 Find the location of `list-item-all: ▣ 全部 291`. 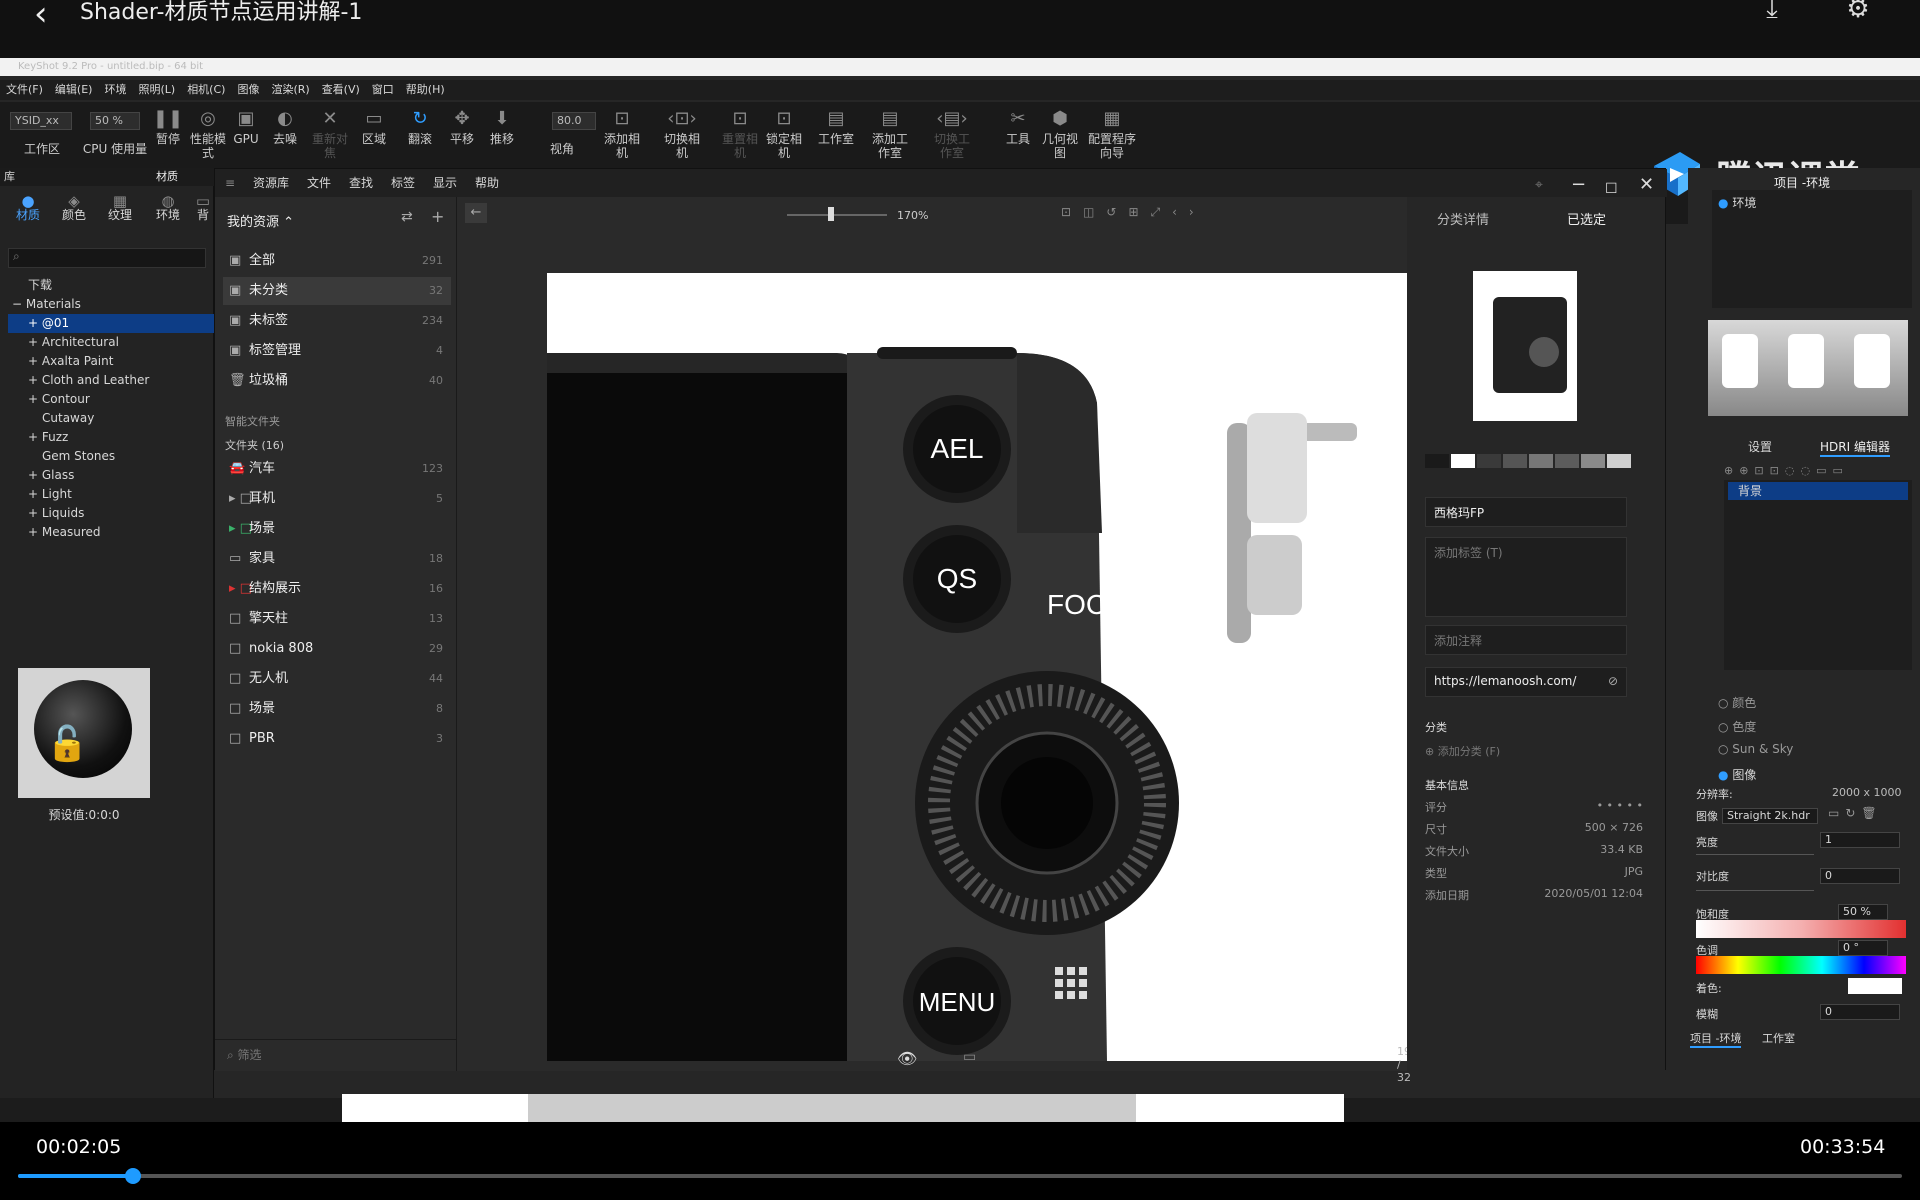

list-item-all: ▣ 全部 291 is located at coordinates (337, 261).